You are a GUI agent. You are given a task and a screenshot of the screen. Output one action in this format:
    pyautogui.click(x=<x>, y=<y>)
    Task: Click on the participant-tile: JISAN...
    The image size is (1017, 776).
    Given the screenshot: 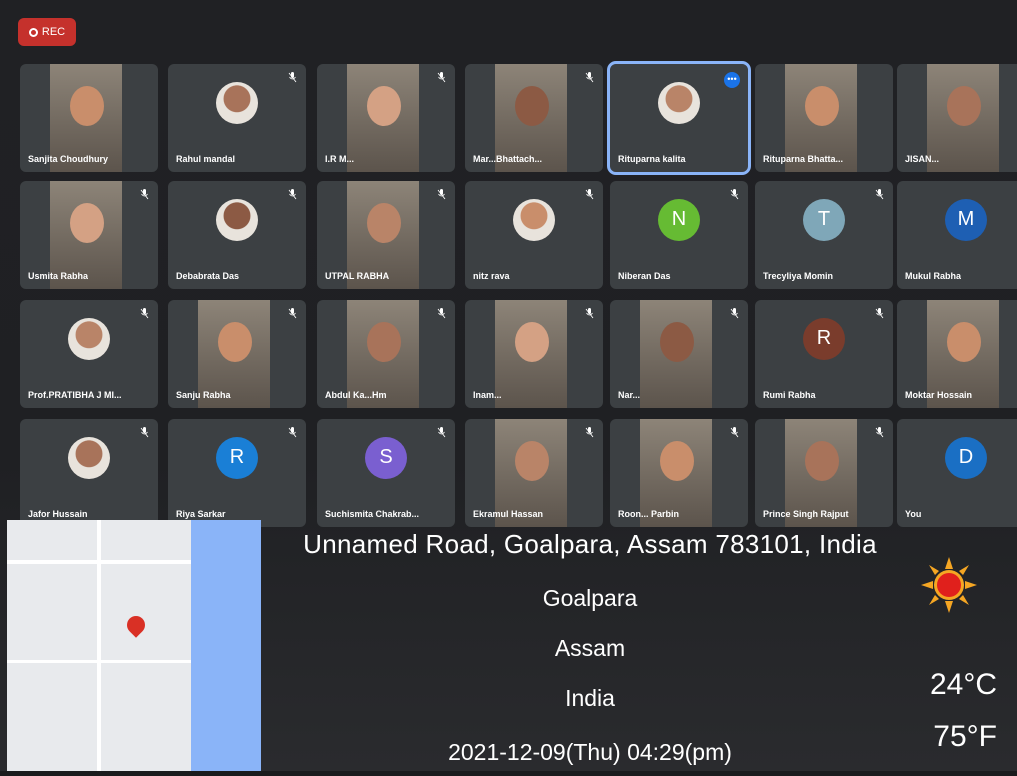 What is the action you would take?
    pyautogui.click(x=957, y=118)
    